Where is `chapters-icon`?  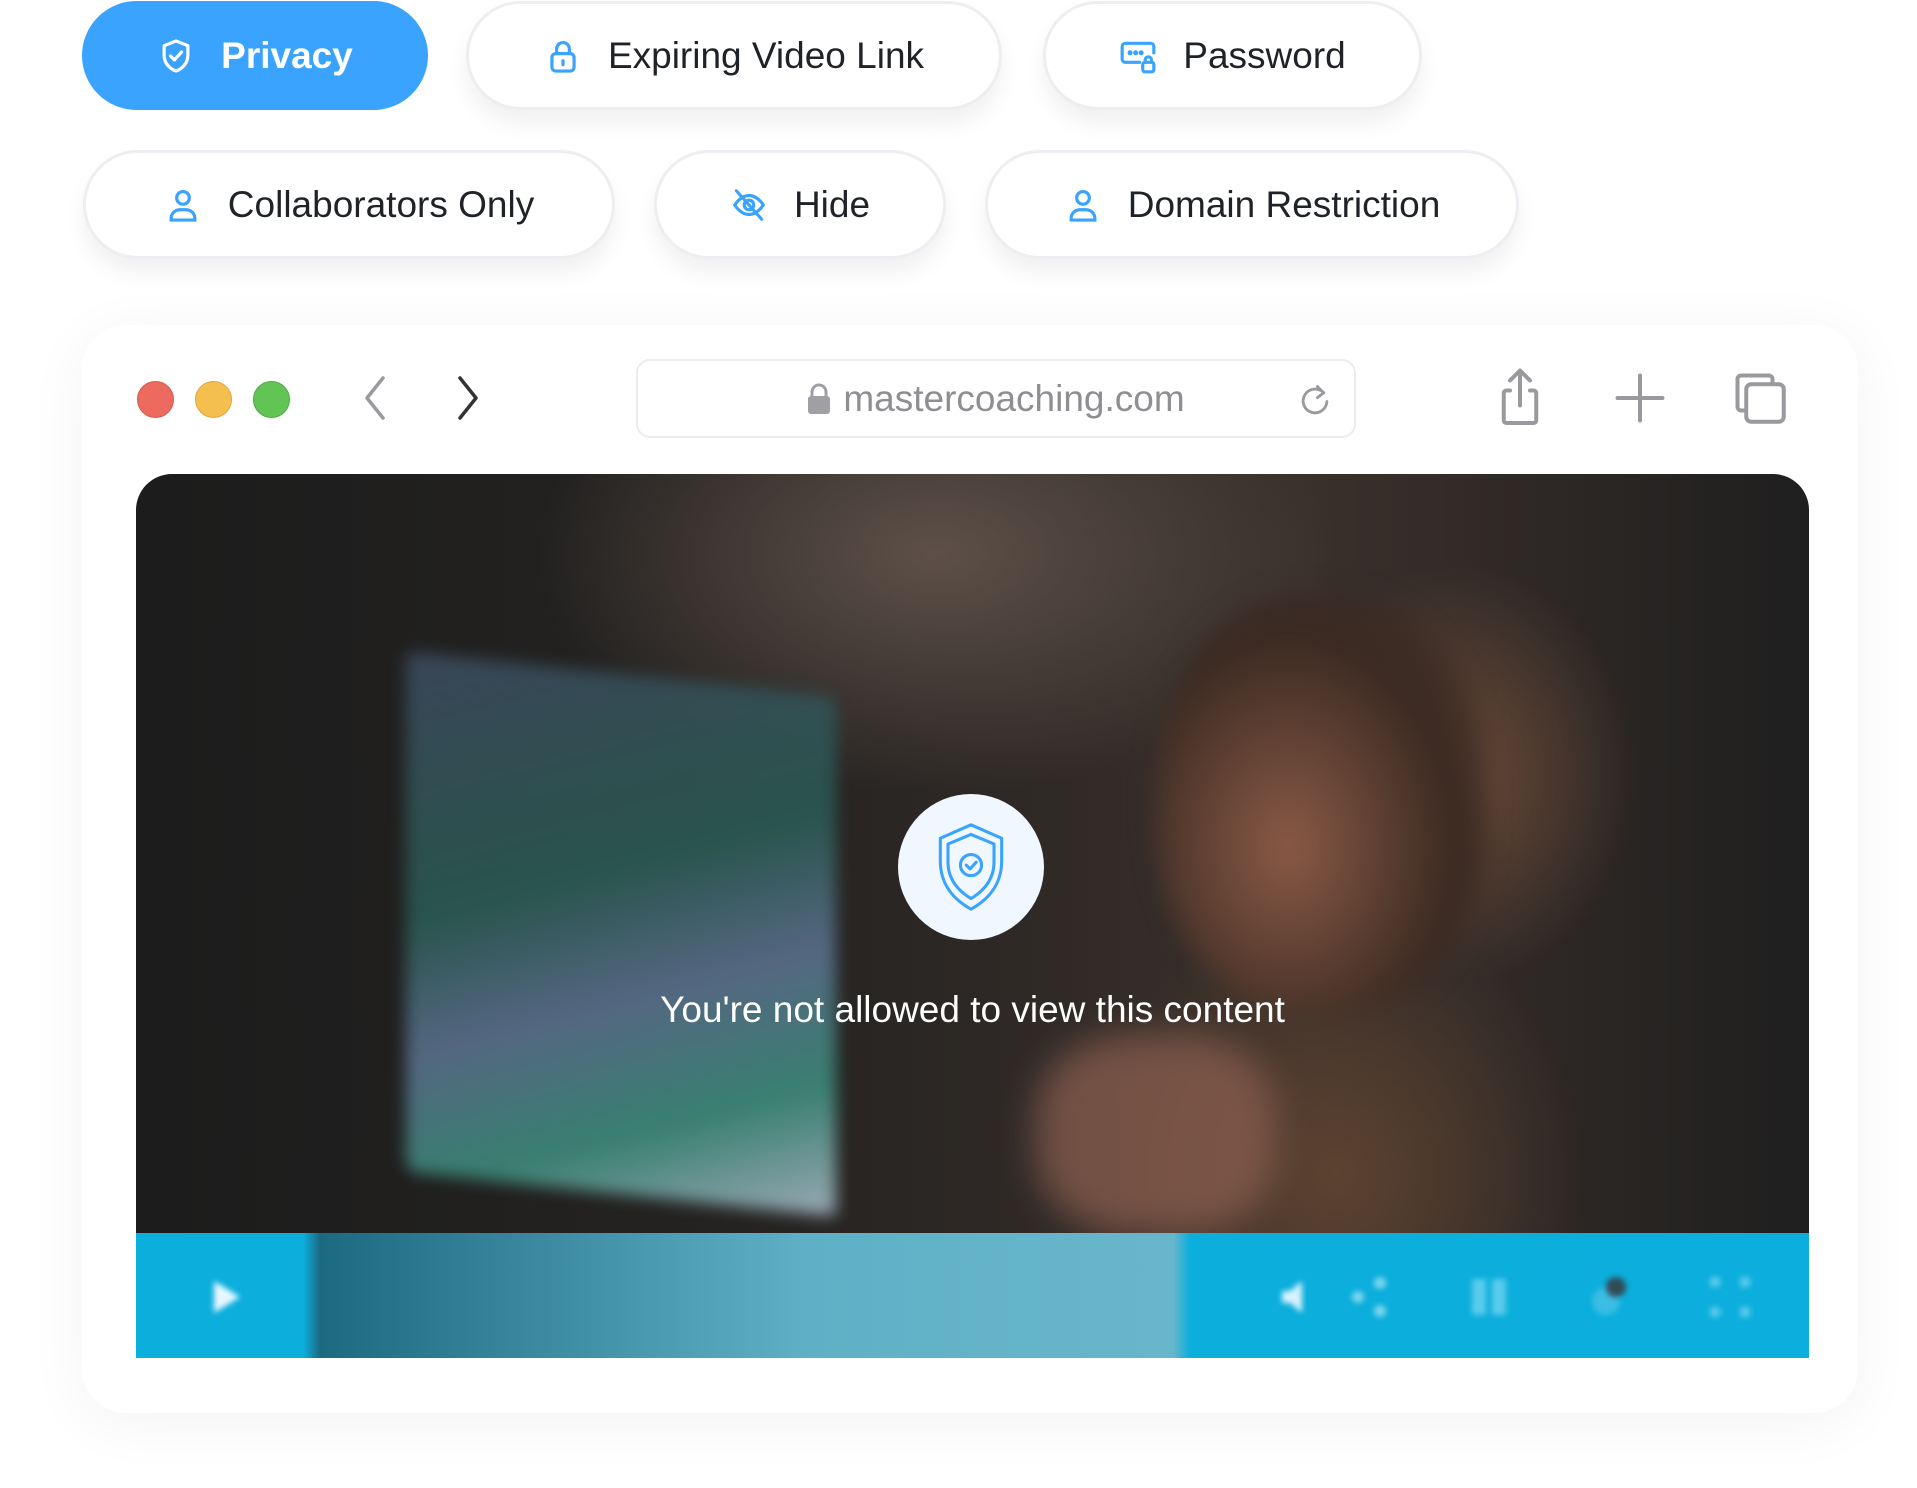 chapters-icon is located at coordinates (1490, 1297).